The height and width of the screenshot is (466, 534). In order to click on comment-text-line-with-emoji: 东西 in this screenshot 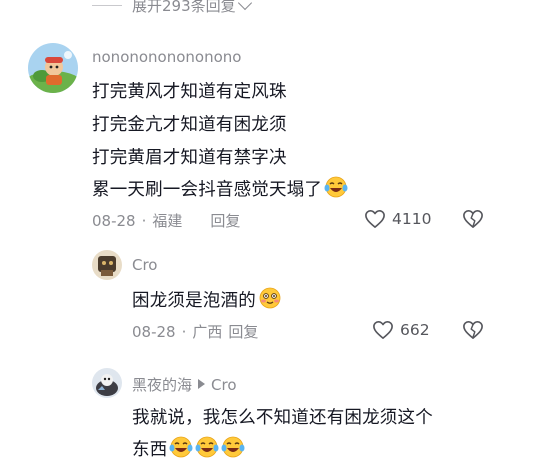, I will do `click(188, 449)`.